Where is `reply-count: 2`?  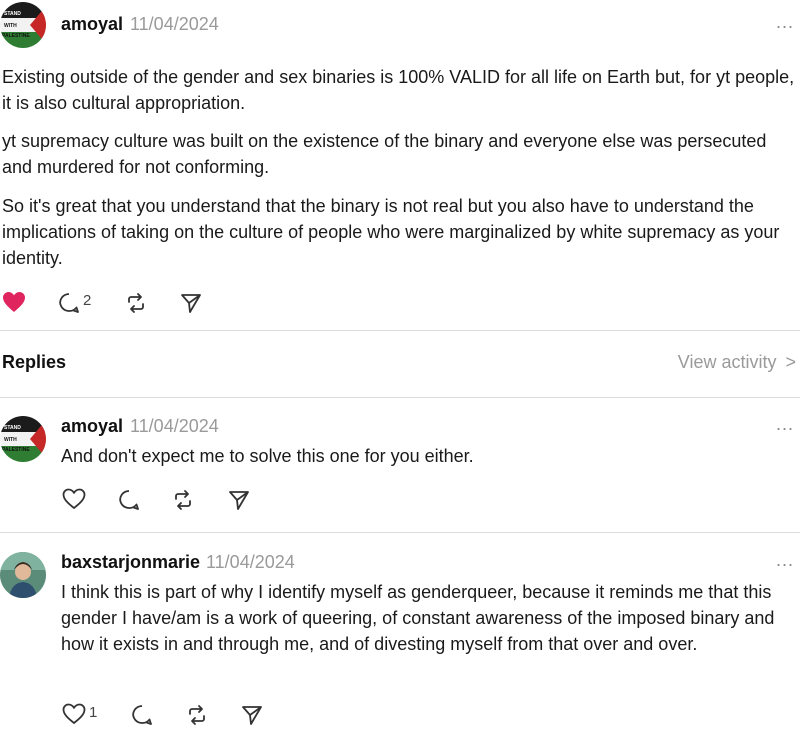 reply-count: 2 is located at coordinates (87, 300).